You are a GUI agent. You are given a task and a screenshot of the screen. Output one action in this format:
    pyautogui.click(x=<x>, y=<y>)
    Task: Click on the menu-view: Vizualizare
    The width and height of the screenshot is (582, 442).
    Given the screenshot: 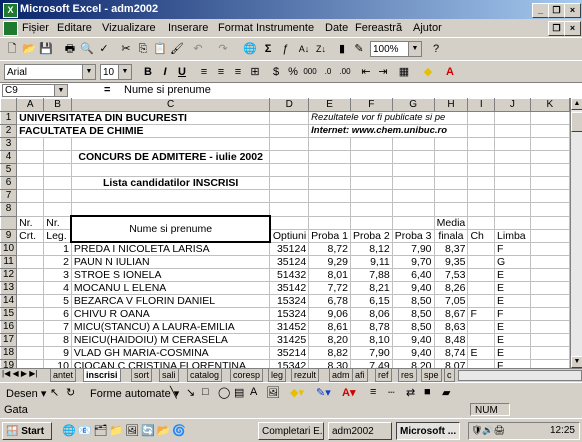 What is the action you would take?
    pyautogui.click(x=129, y=28)
    